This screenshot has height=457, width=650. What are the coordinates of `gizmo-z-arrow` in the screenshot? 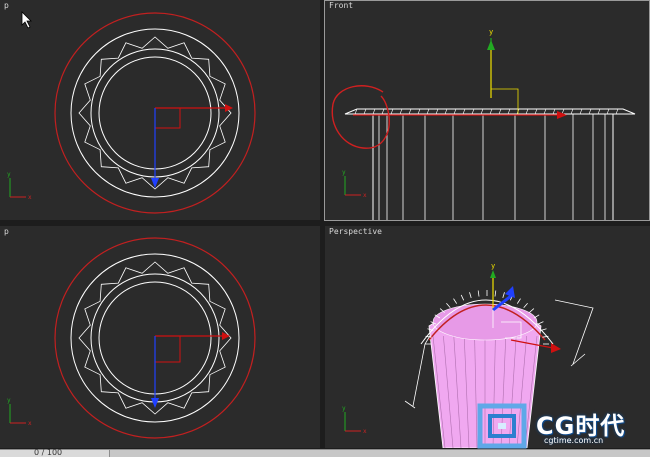 It's located at (155, 403).